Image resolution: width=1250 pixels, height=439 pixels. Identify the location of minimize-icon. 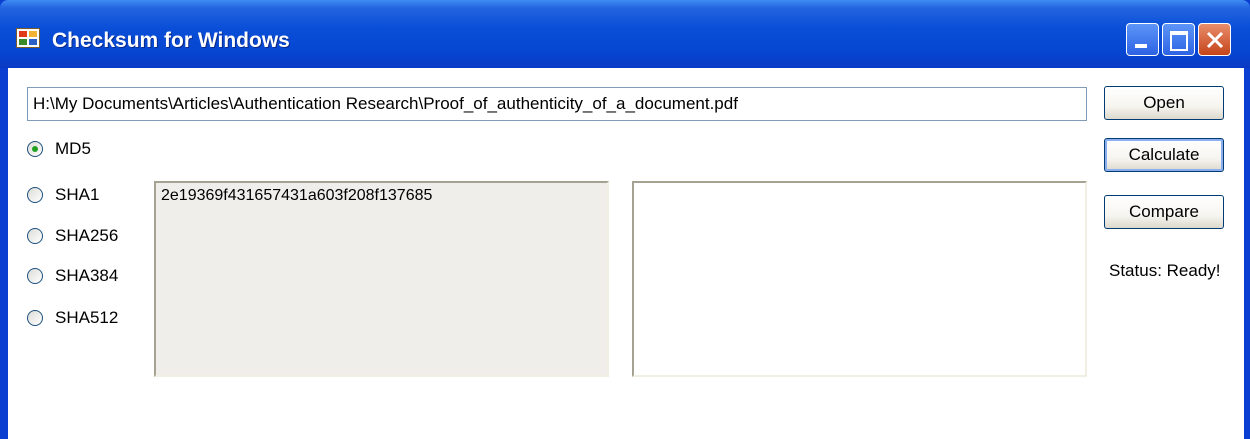
(1141, 46).